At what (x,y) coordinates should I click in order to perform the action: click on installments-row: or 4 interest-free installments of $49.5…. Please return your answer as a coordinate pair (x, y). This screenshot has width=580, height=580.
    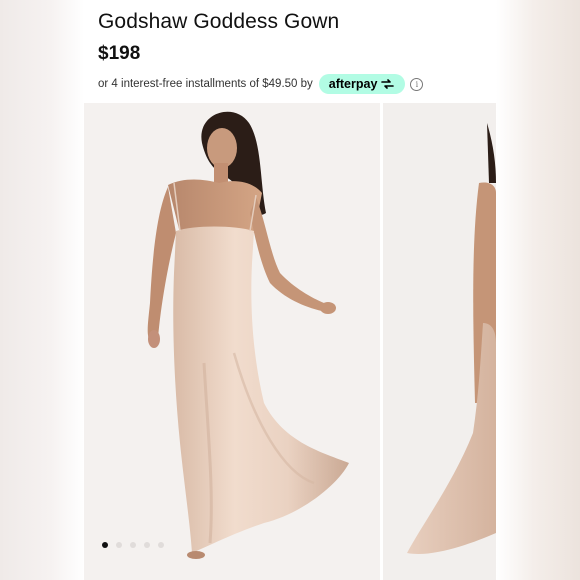
    Looking at the image, I should click on (261, 84).